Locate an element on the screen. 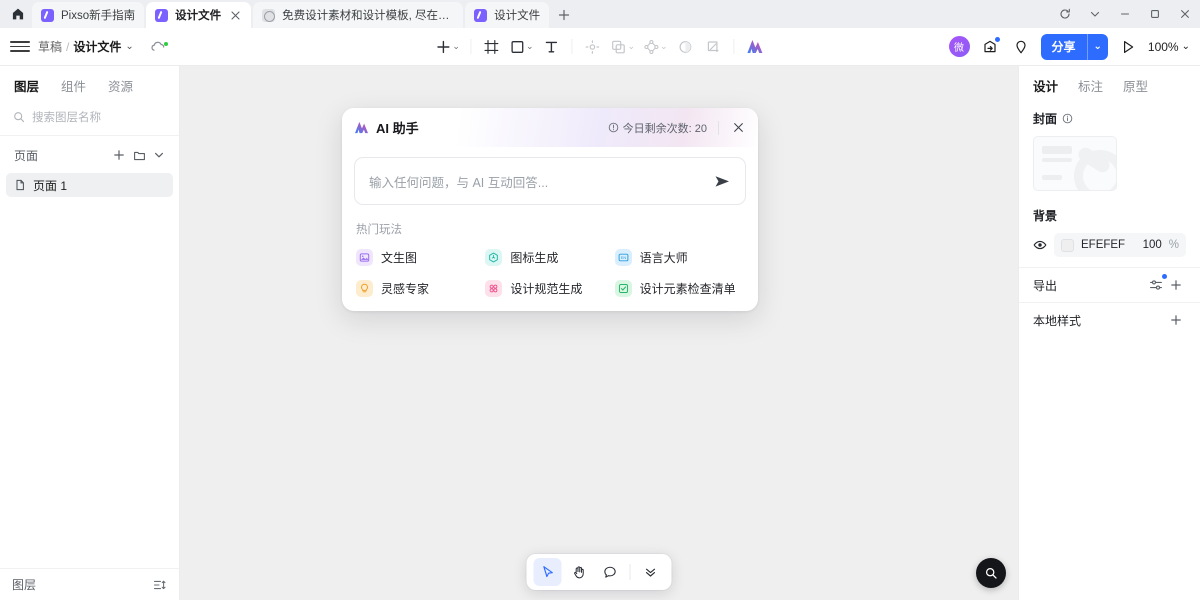 Image resolution: width=1200 pixels, height=600 pixels. add-page-plus-icon is located at coordinates (119, 155).